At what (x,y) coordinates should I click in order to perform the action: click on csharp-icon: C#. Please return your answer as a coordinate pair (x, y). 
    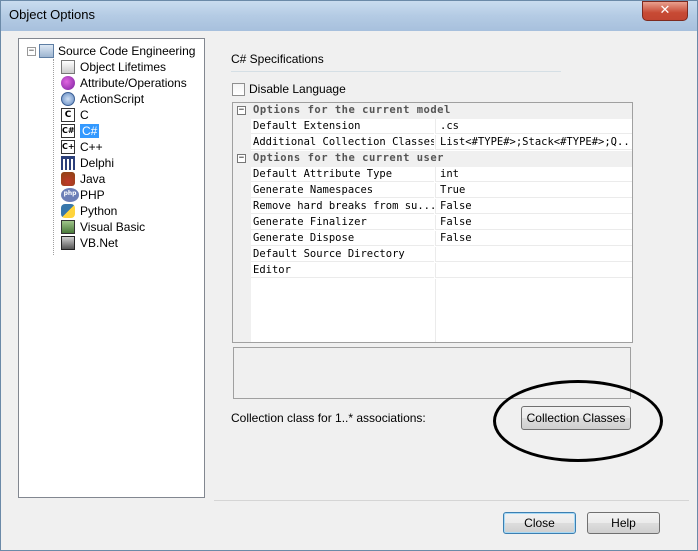
    Looking at the image, I should click on (68, 131).